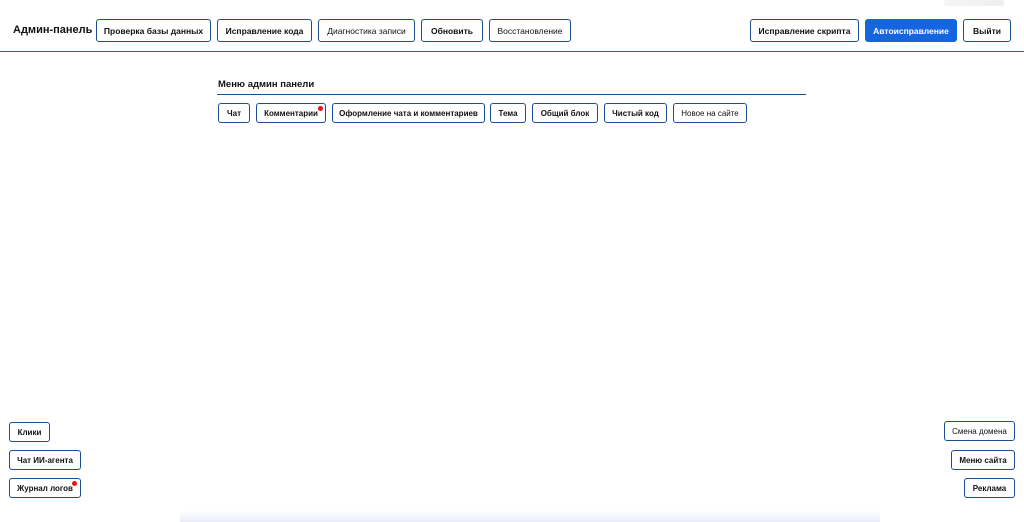 The image size is (1024, 522). What do you see at coordinates (511, 94) in the screenshot?
I see `menu-divider` at bounding box center [511, 94].